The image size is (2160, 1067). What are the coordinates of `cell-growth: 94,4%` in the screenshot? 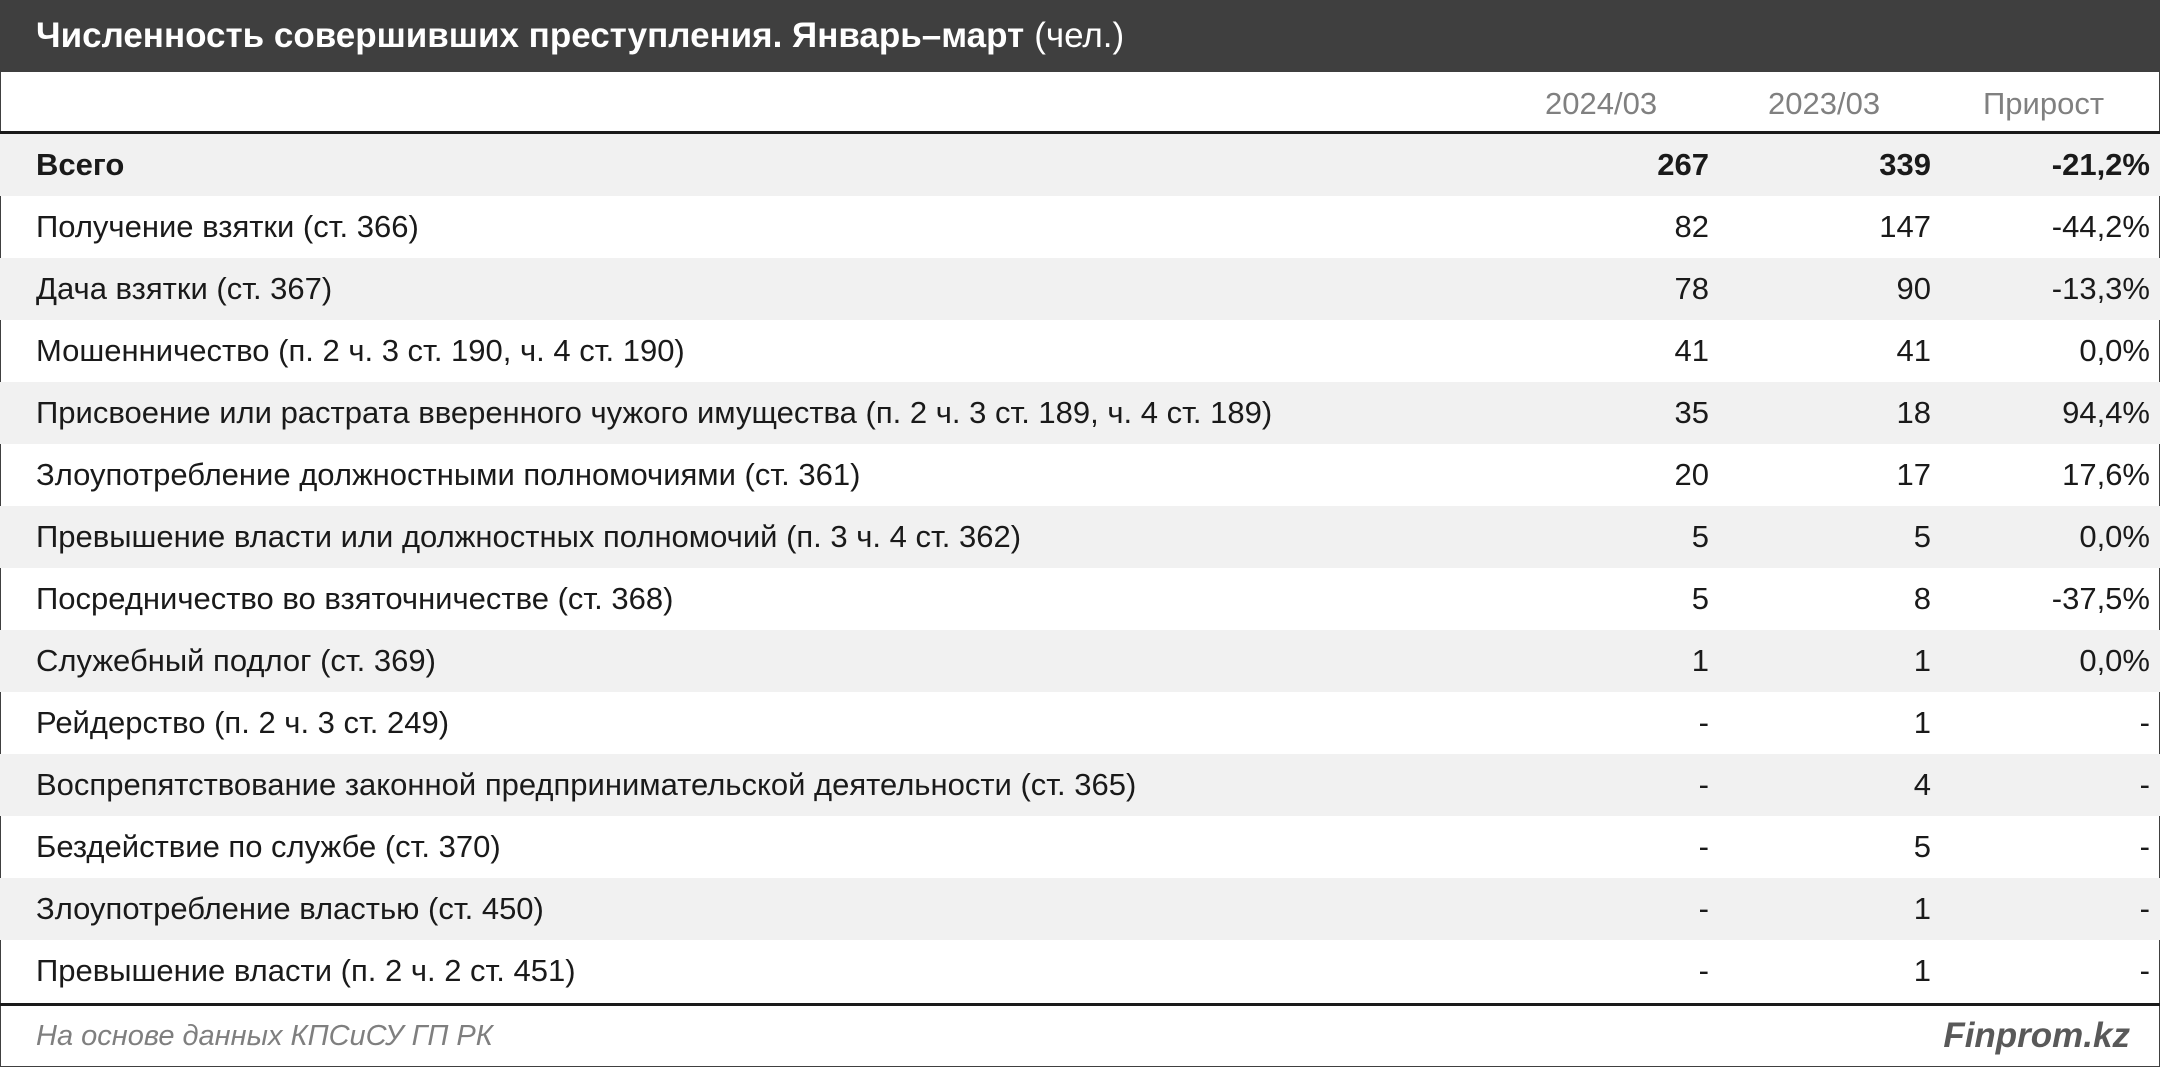 It's located at (2106, 412).